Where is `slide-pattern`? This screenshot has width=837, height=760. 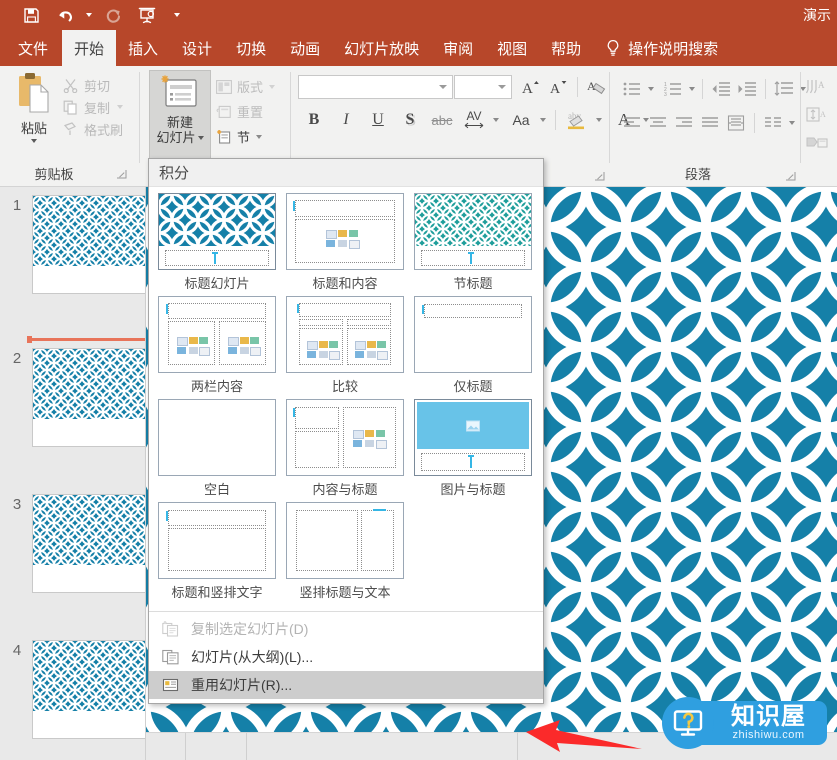 slide-pattern is located at coordinates (89, 231).